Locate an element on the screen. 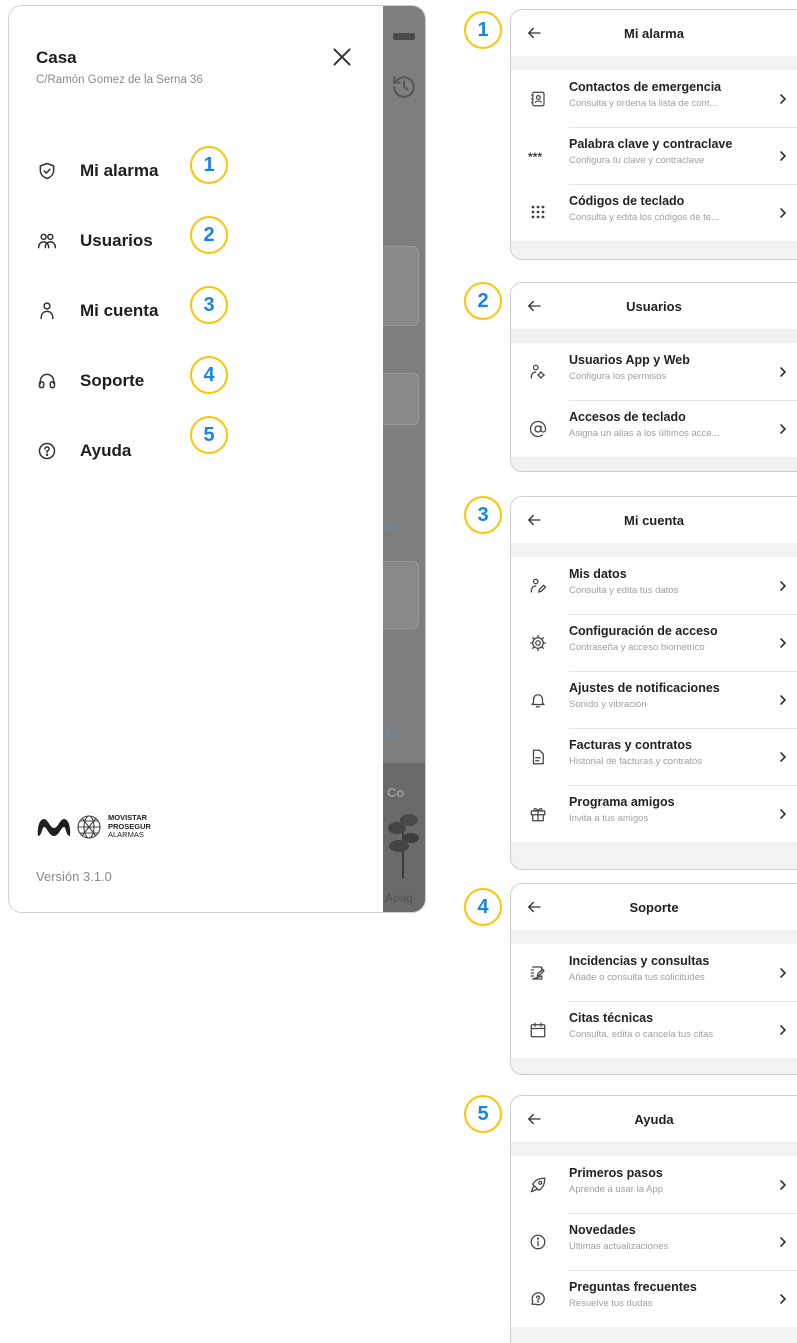 Image resolution: width=797 pixels, height=1343 pixels. row-subtitle: Consulta, edita o cancela tus citas is located at coordinates (641, 1034).